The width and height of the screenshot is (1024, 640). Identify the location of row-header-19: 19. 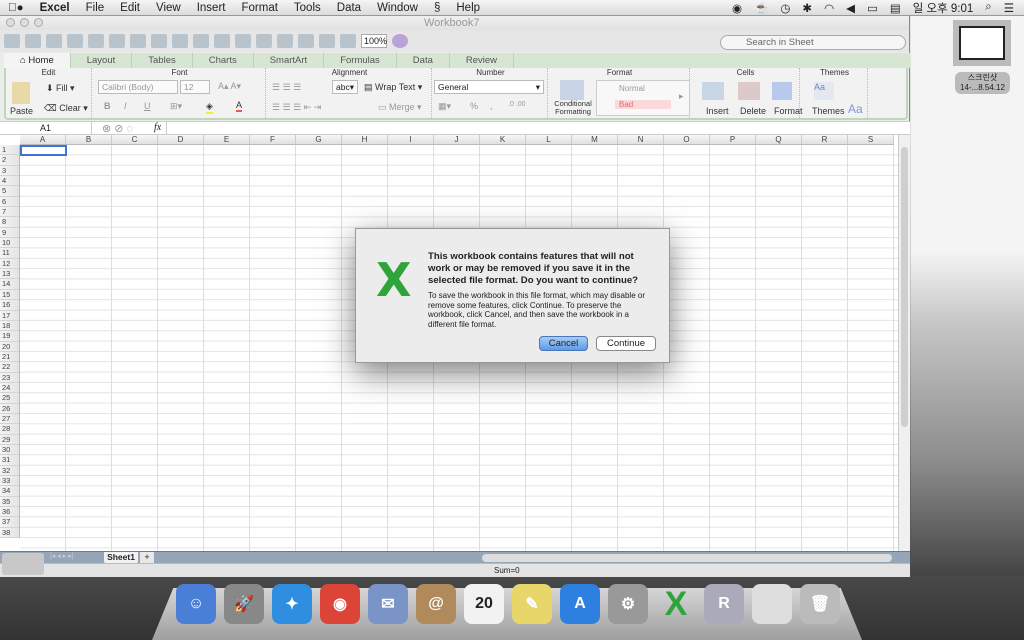
(9, 336).